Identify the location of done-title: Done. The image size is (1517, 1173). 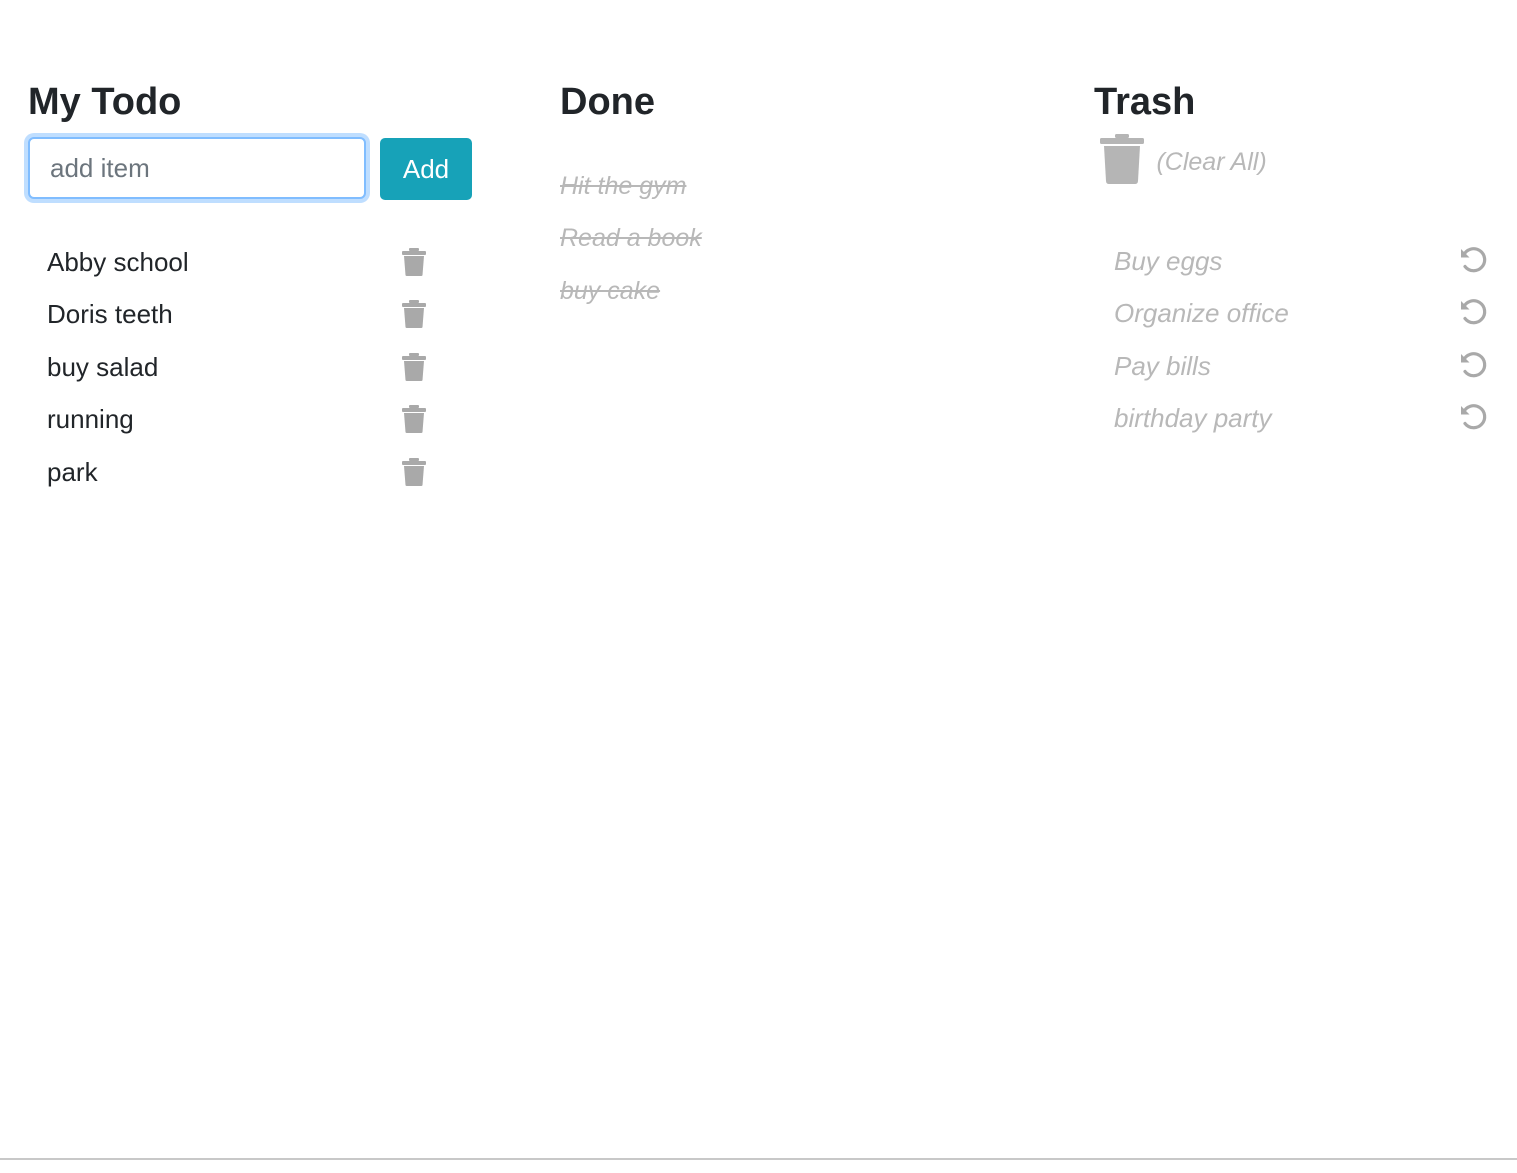
(607, 102).